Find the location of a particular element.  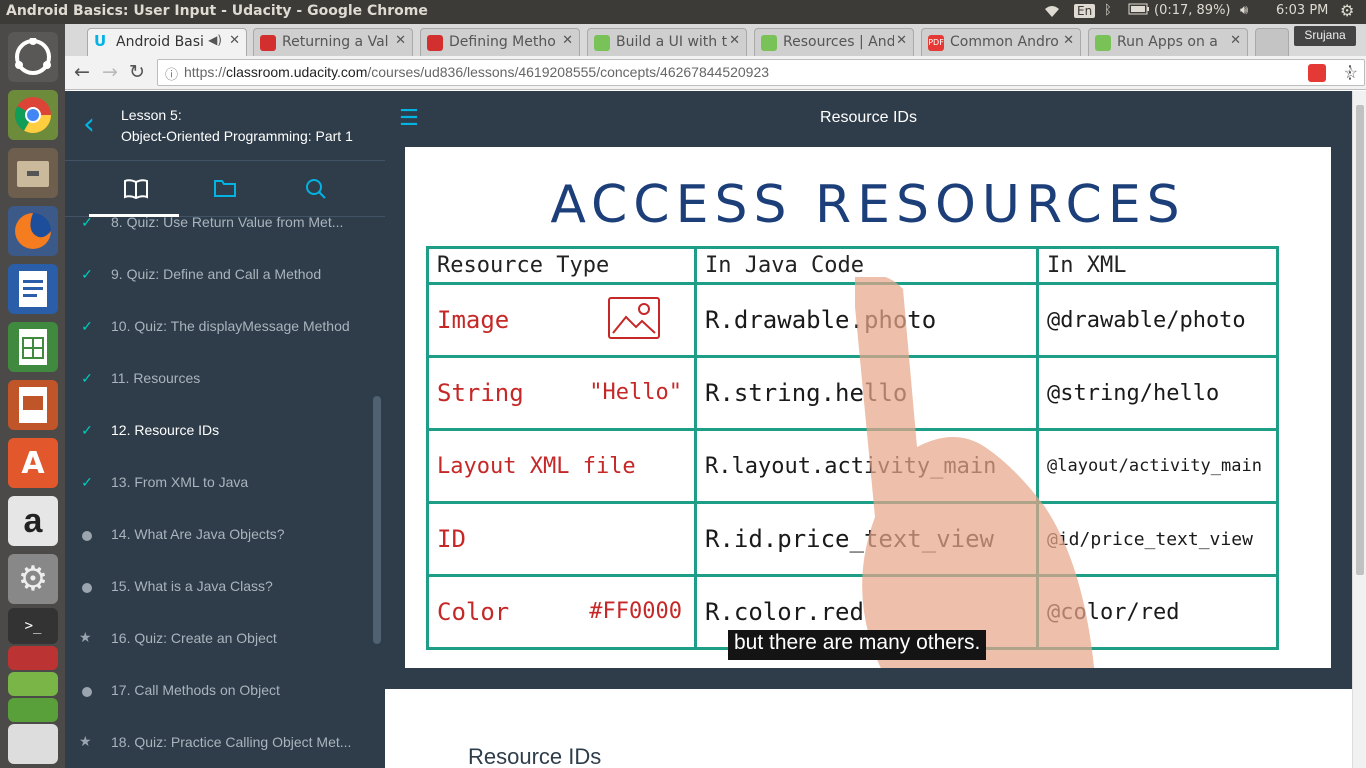

concept-label: 17. Call Methods on Object is located at coordinates (195, 690).